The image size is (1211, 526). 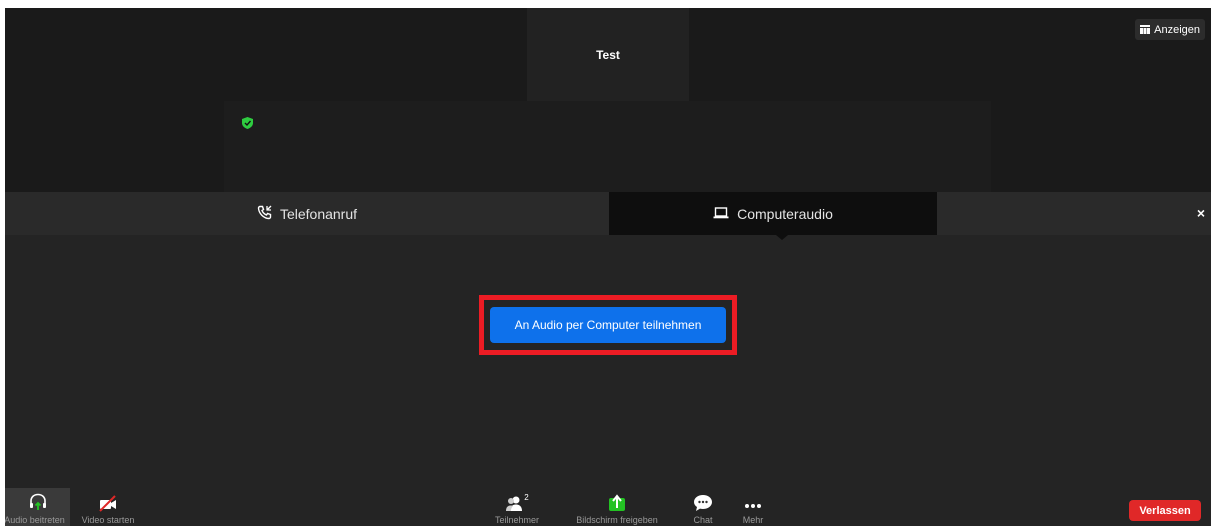 I want to click on share-screen-button: Bildschirm freigeben, so click(x=617, y=507).